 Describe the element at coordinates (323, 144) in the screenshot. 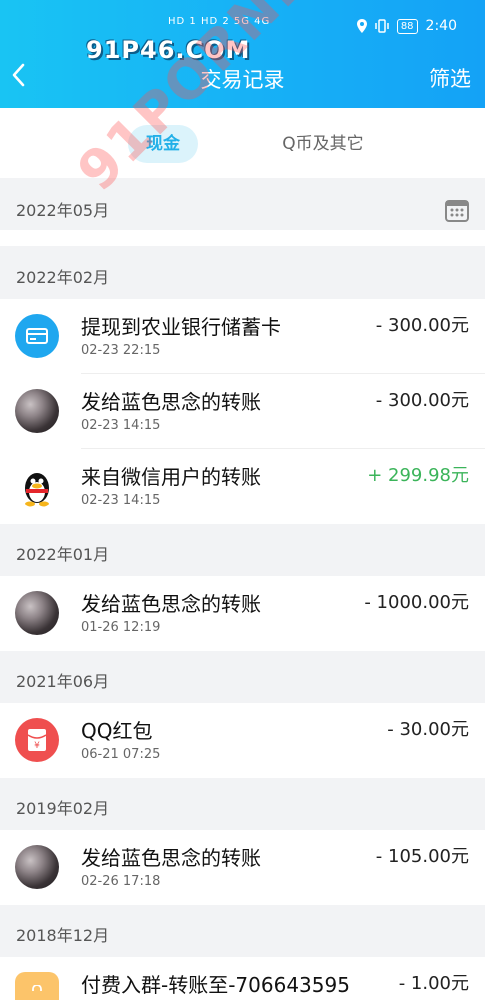

I see `tab-qcoin: Q币及其它` at that location.